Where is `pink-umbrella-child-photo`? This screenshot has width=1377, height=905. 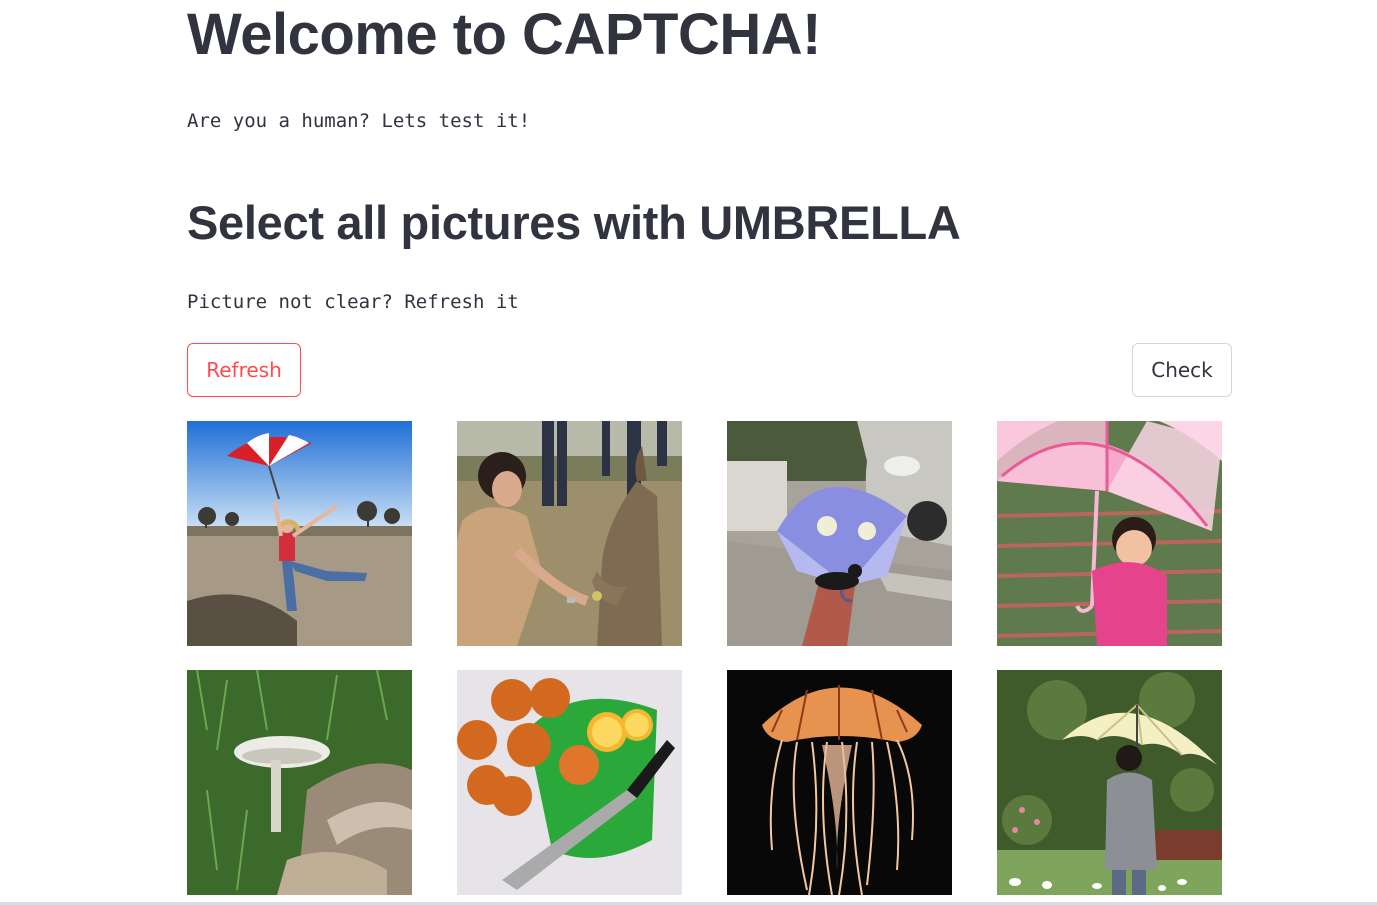 pink-umbrella-child-photo is located at coordinates (1109, 533).